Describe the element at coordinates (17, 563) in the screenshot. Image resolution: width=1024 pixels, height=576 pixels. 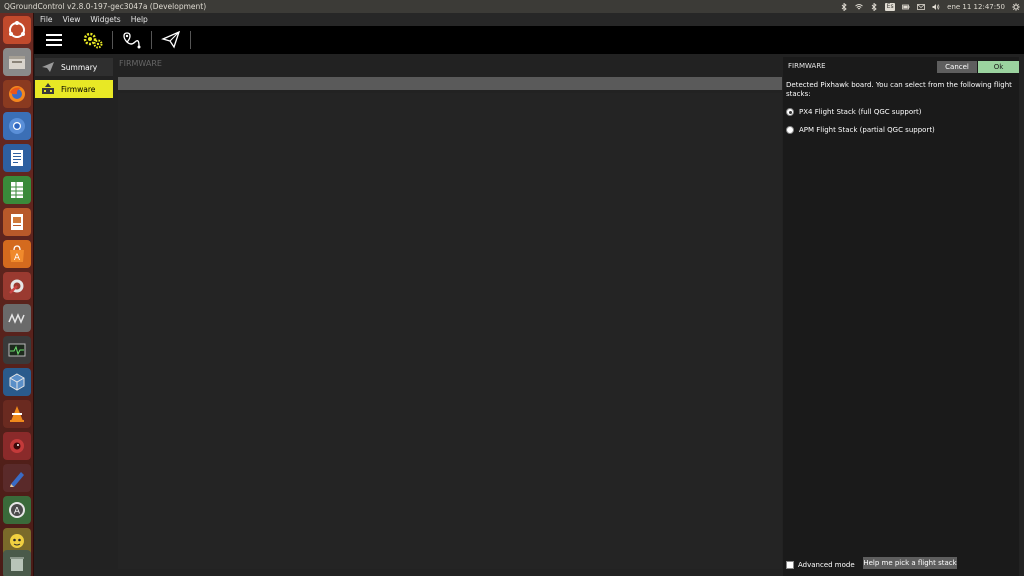
I see `trash-icon` at that location.